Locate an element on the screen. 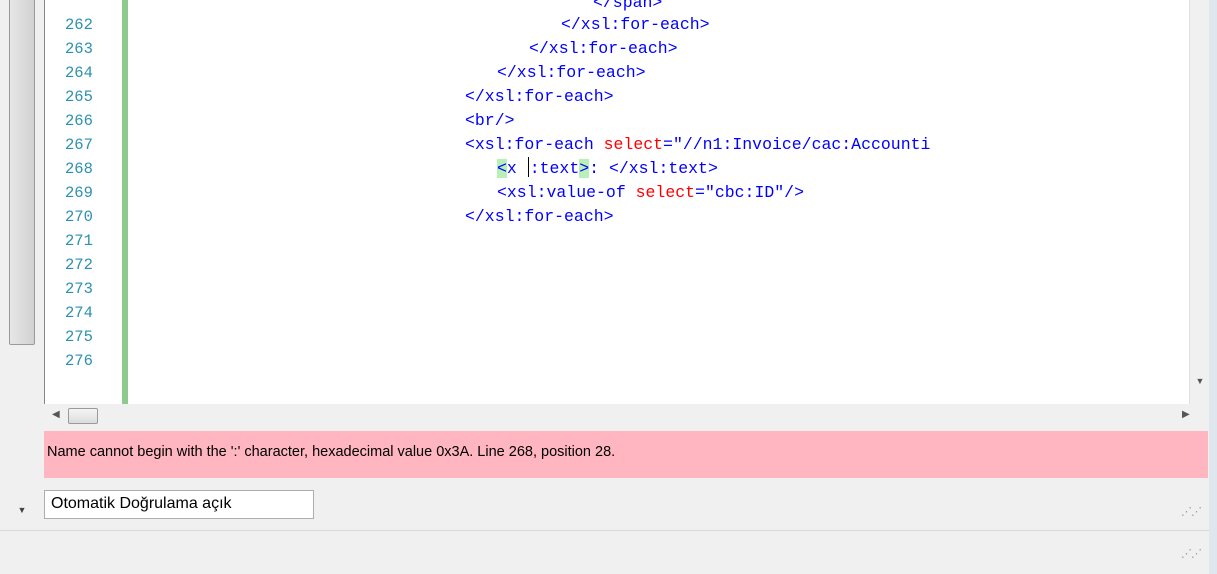 Image resolution: width=1217 pixels, height=574 pixels. xml-tag: :text is located at coordinates (554, 168).